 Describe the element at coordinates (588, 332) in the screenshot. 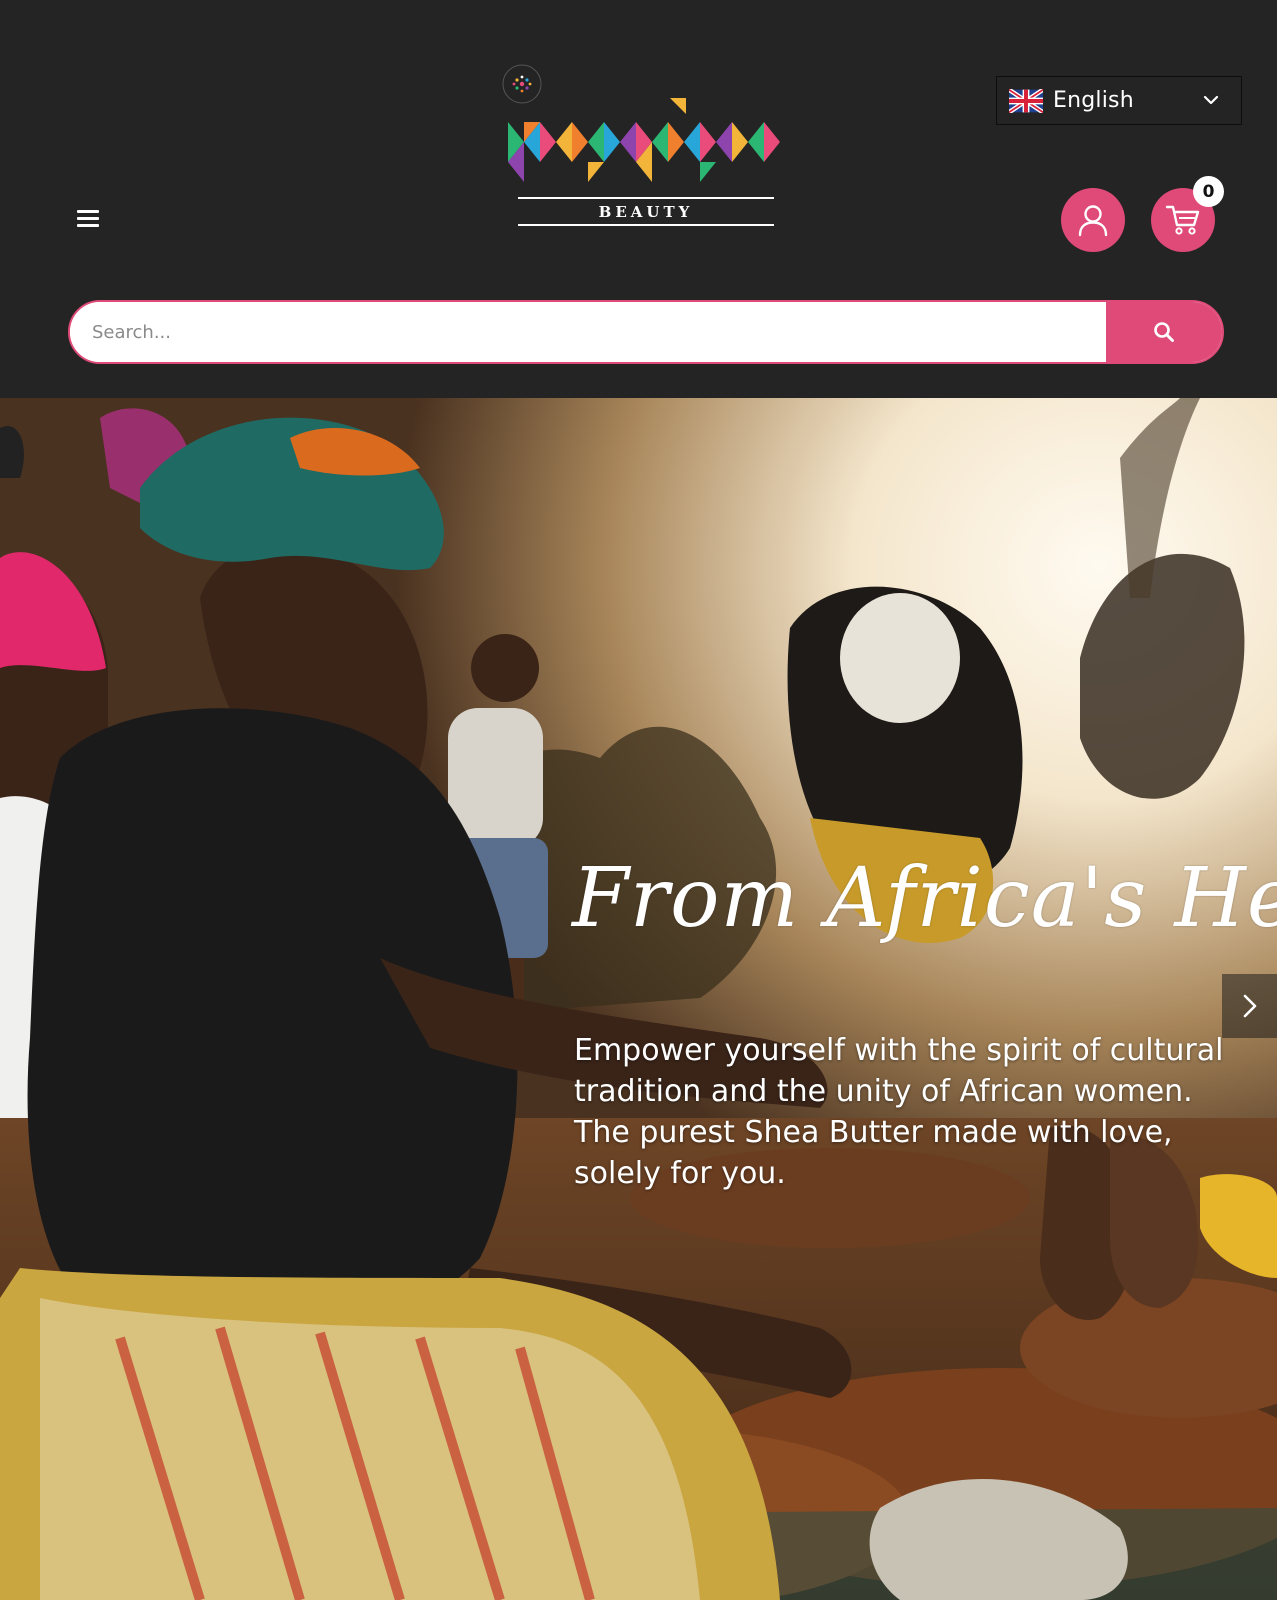

I see `search-input` at that location.